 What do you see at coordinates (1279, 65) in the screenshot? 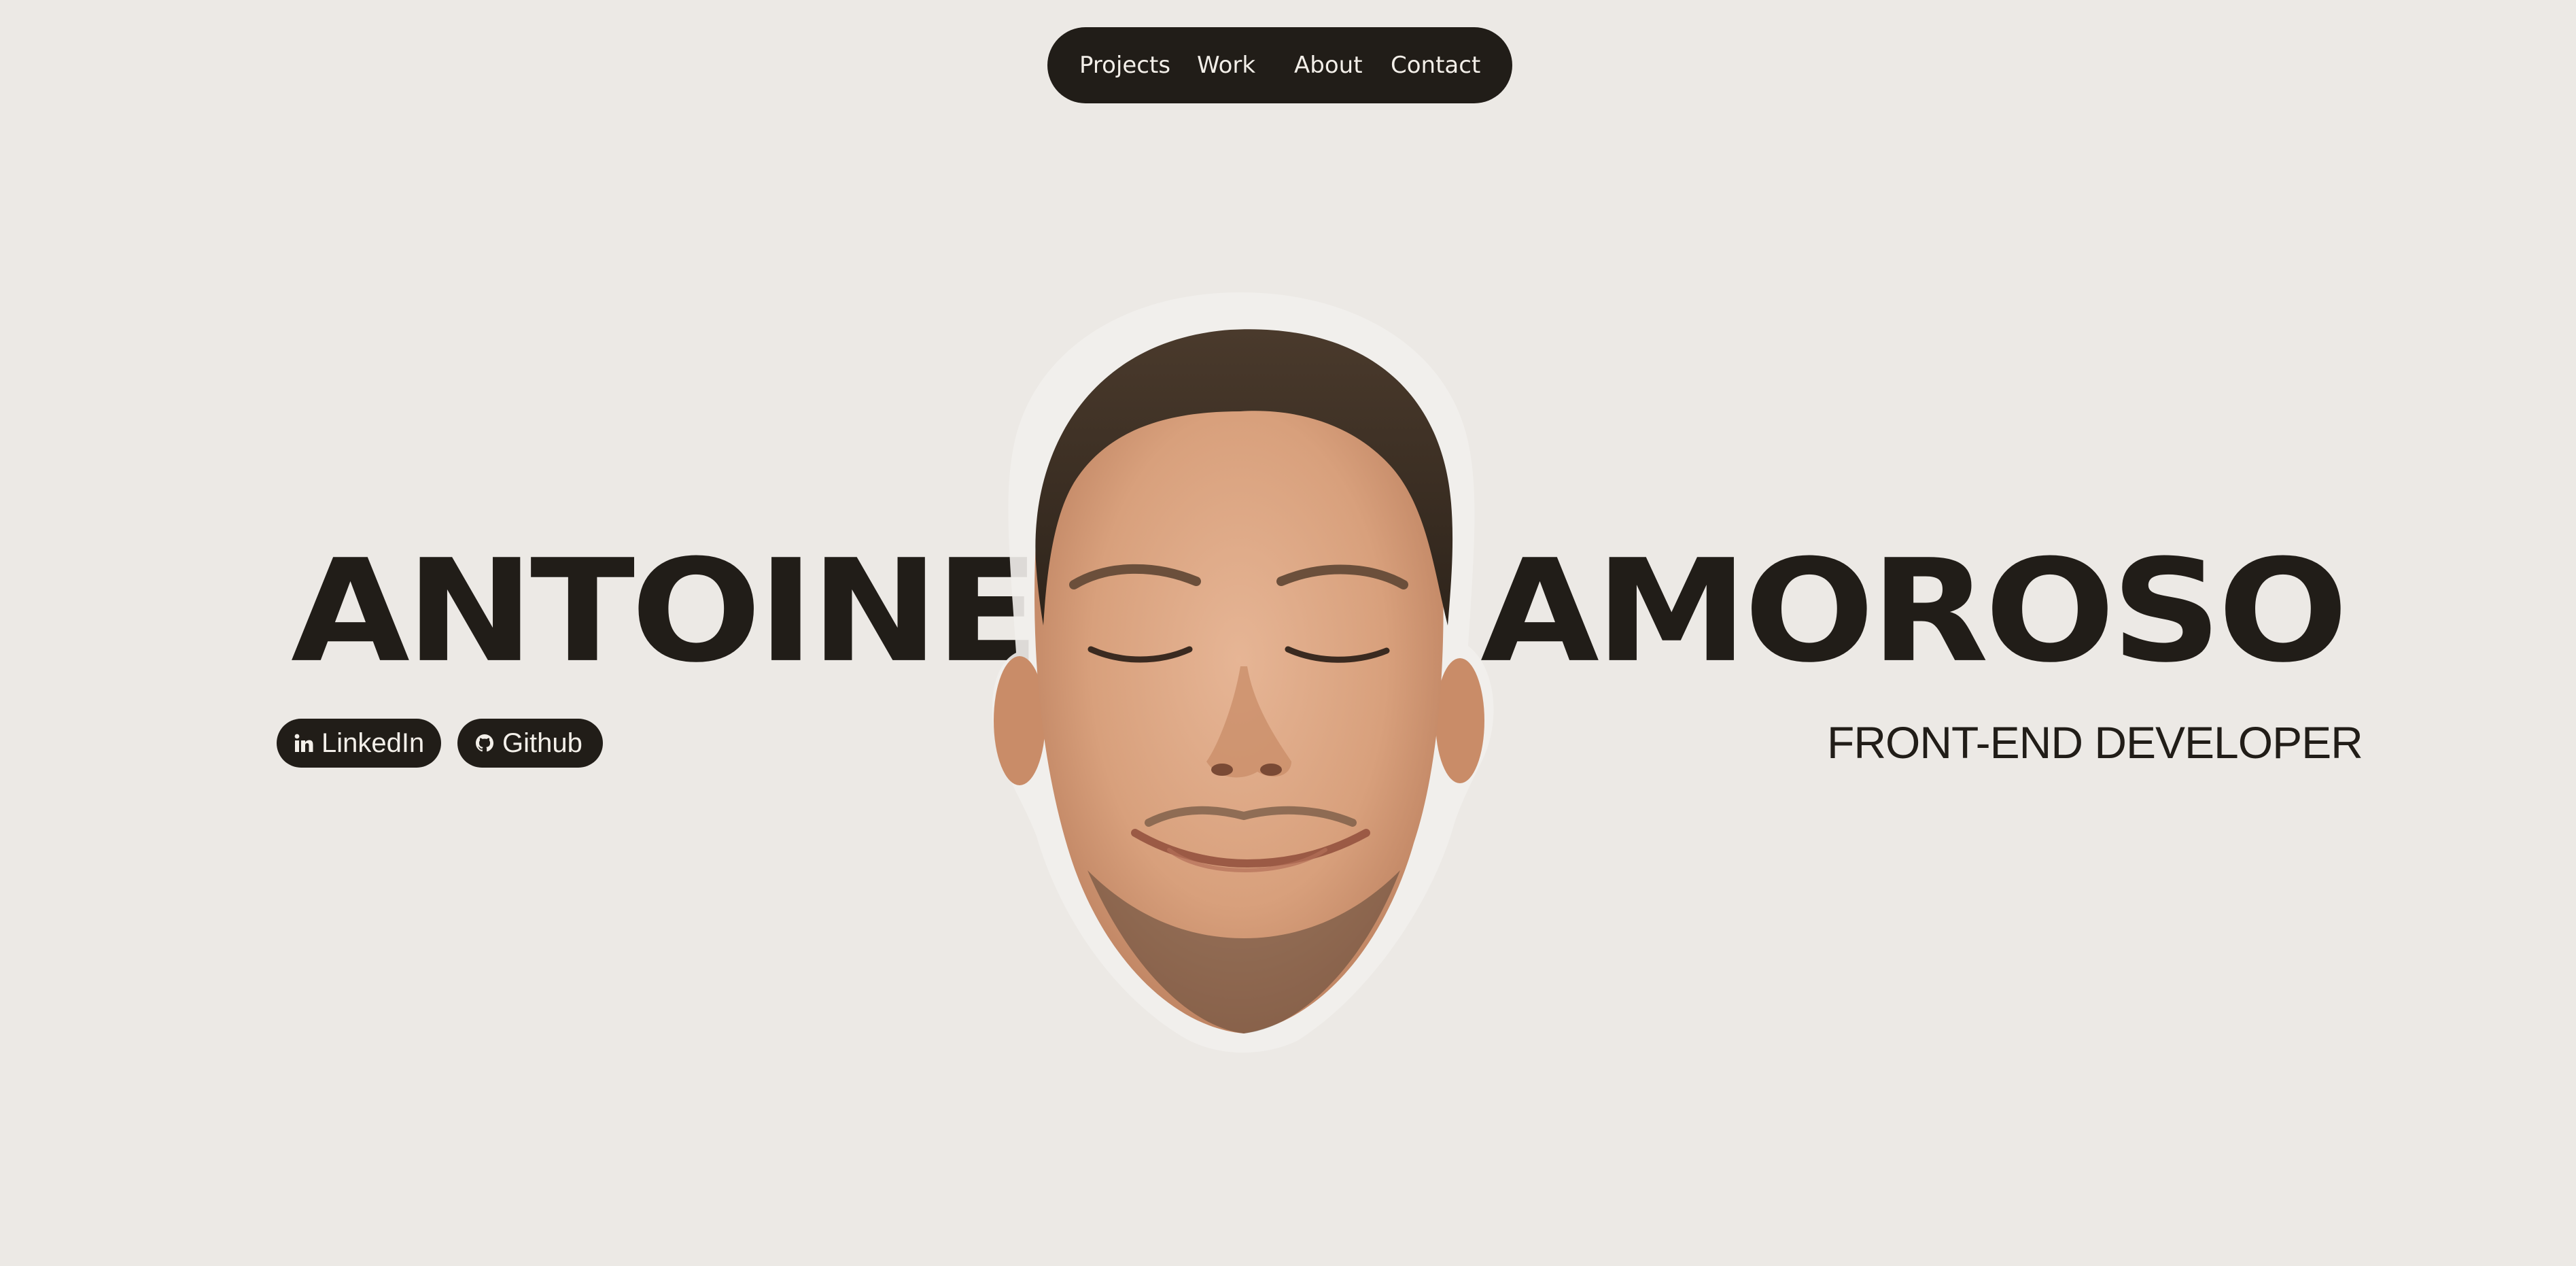
I see `main-nav: Projects Work About Contact` at bounding box center [1279, 65].